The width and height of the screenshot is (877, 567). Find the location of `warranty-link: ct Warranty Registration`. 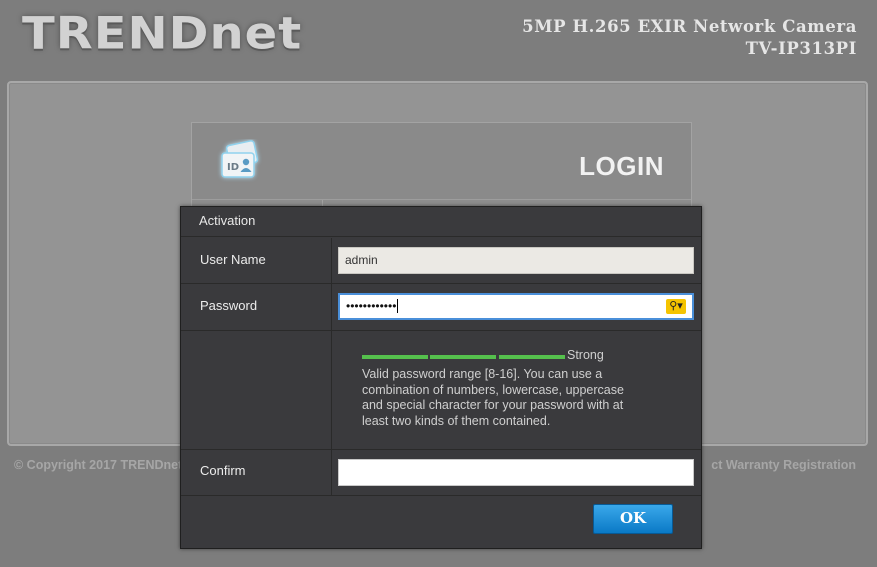

warranty-link: ct Warranty Registration is located at coordinates (783, 465).